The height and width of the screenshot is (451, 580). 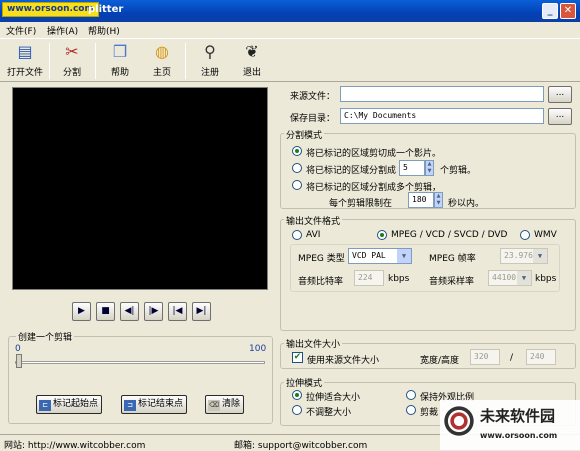 What do you see at coordinates (440, 361) in the screenshot?
I see `width-height-label: 宽度/高度` at bounding box center [440, 361].